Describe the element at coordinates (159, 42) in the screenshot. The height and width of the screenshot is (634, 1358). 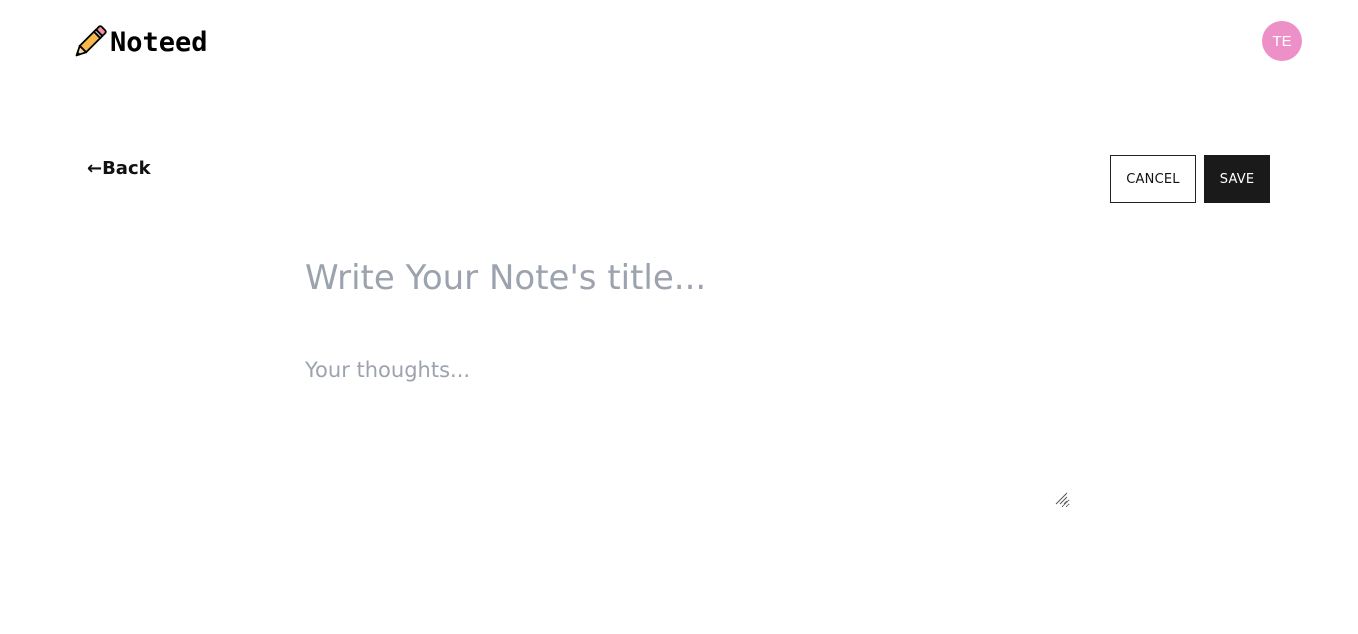
I see `app-name: Noteed` at that location.